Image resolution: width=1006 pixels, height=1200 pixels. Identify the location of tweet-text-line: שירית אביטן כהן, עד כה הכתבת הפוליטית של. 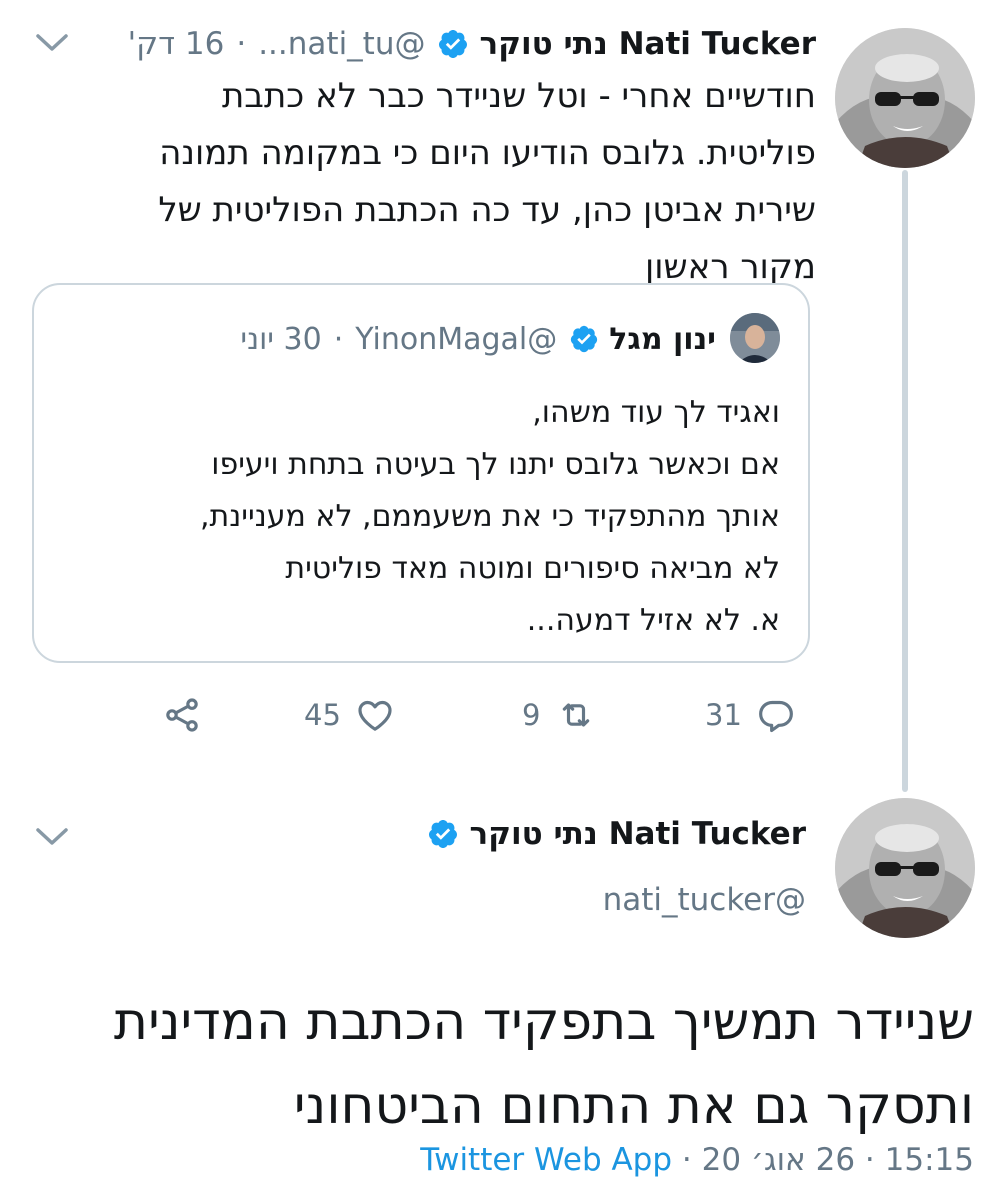
(487, 210).